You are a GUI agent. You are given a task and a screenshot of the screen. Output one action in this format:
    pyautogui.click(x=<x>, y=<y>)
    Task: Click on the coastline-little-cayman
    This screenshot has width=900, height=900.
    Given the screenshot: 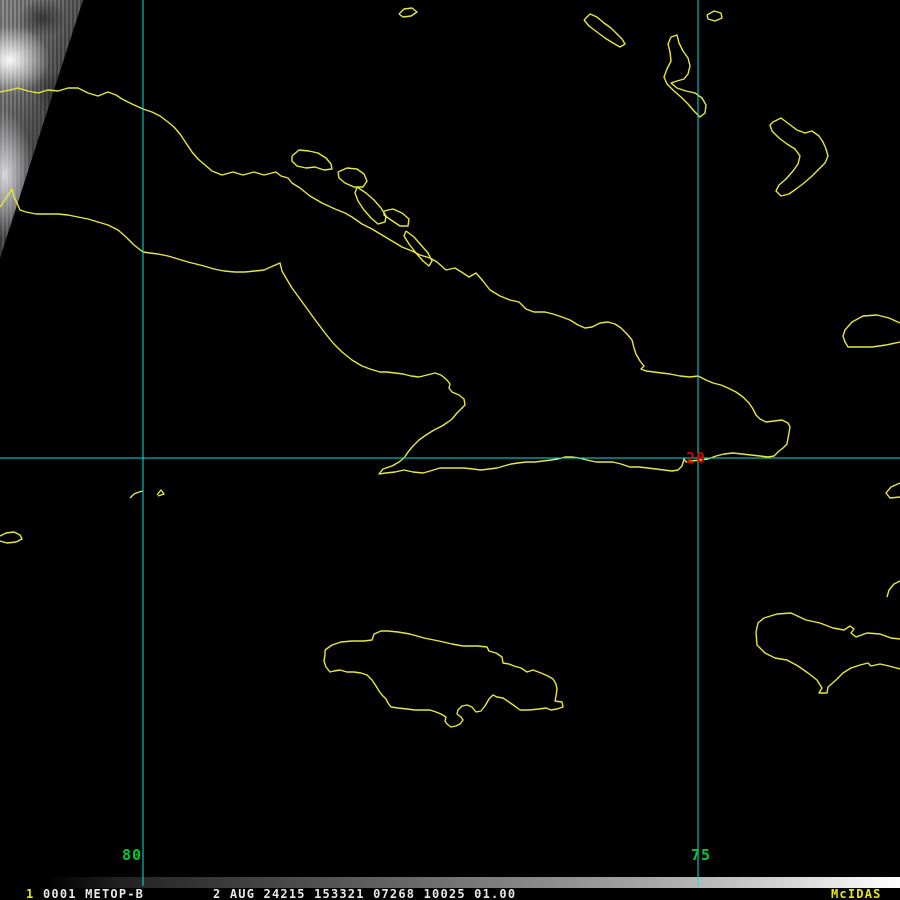 What is the action you would take?
    pyautogui.click(x=136, y=494)
    